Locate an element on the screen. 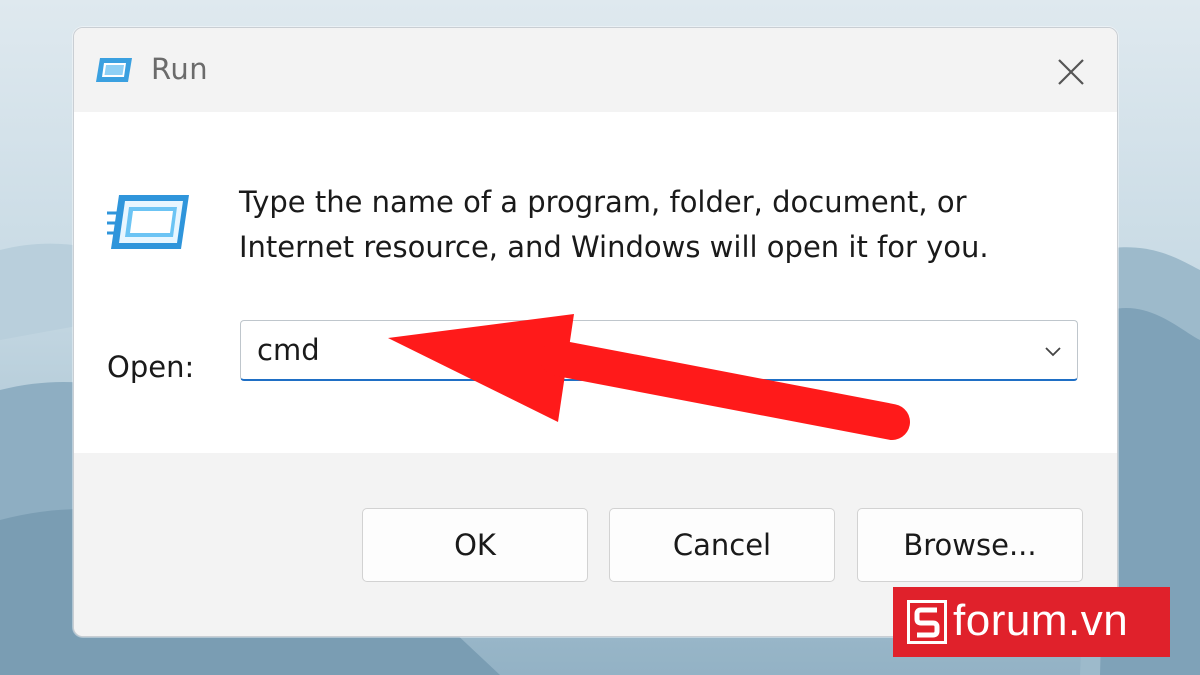 This screenshot has height=675, width=1200. close-icon is located at coordinates (1071, 72).